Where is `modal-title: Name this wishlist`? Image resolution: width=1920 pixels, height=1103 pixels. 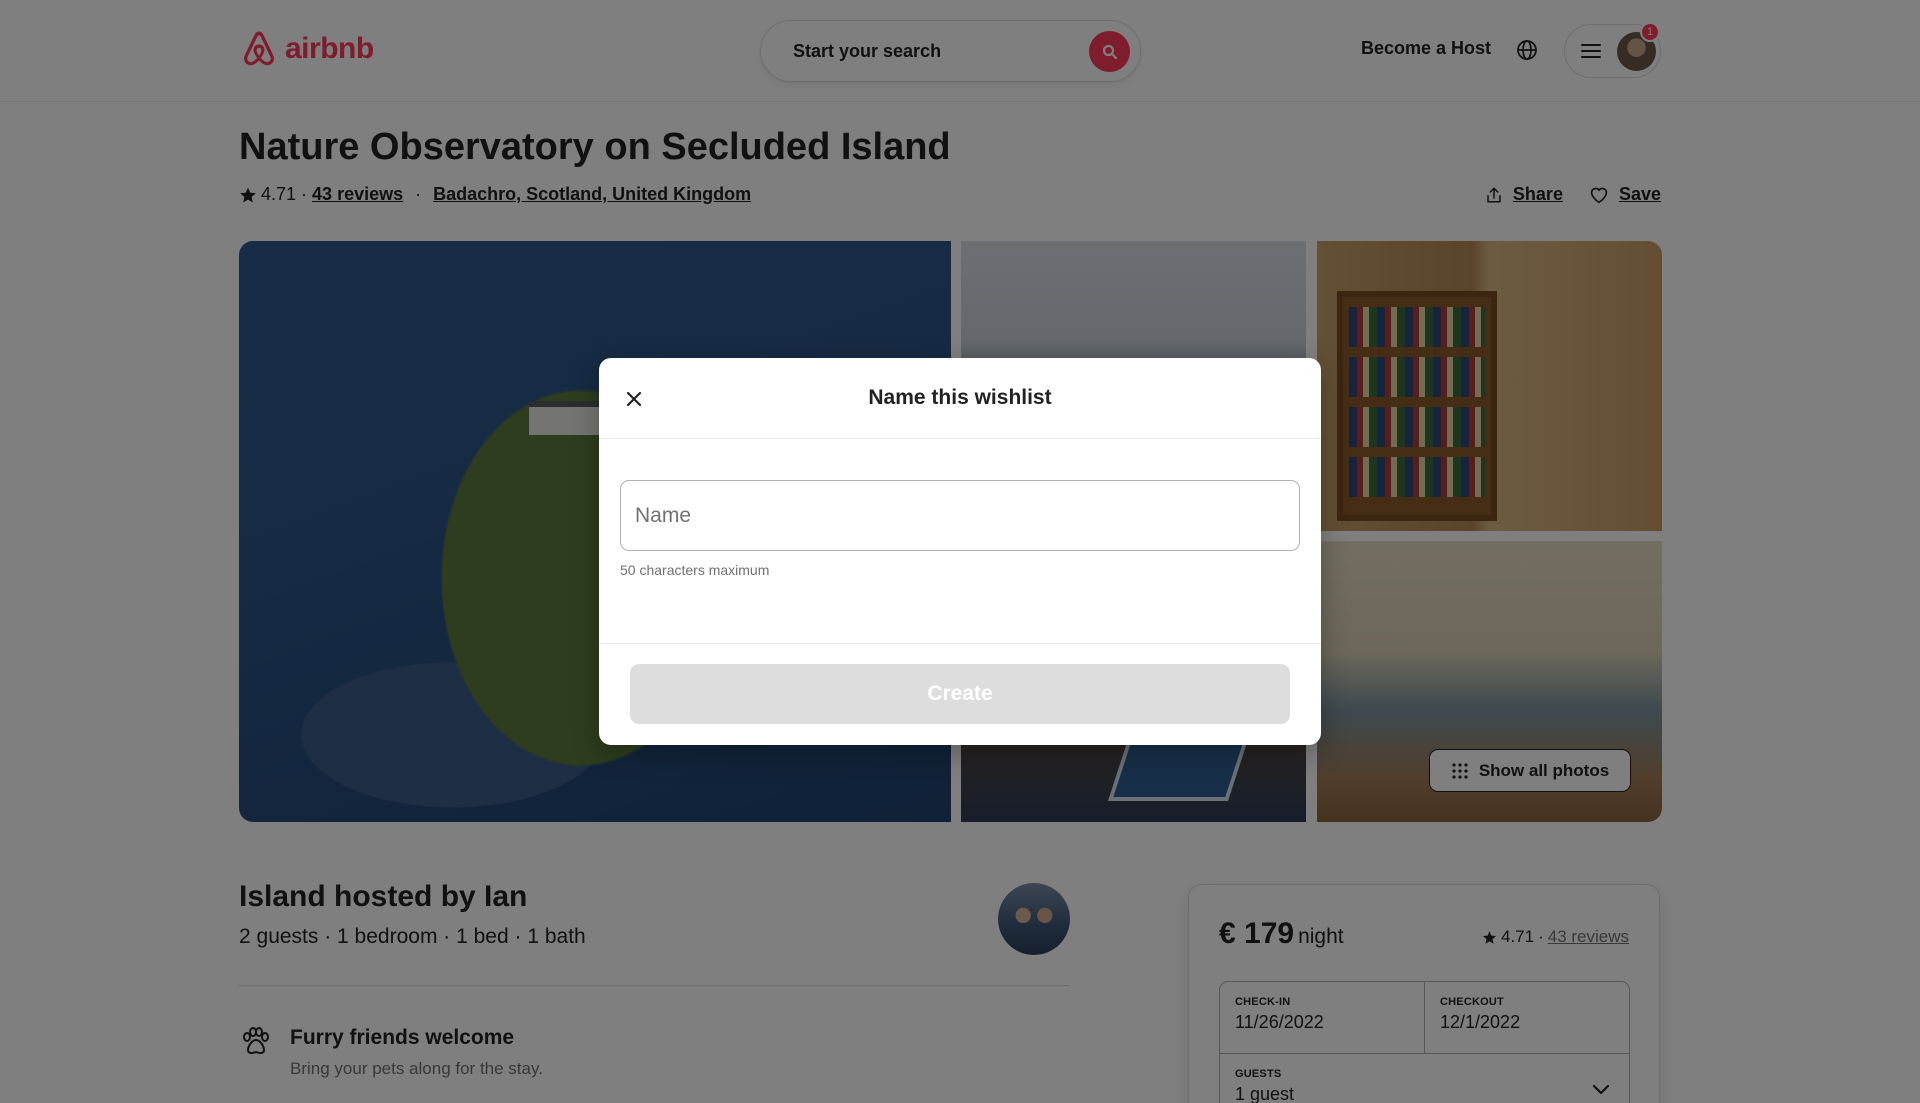 modal-title: Name this wishlist is located at coordinates (960, 397).